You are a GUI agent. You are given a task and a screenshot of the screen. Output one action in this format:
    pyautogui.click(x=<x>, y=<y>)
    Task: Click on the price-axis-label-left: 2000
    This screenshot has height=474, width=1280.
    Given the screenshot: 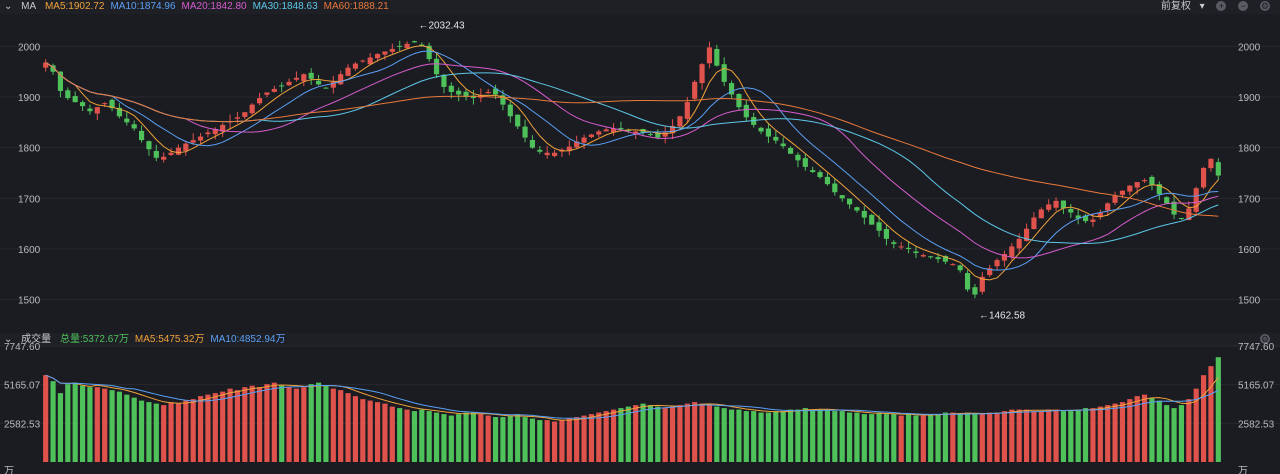 What is the action you would take?
    pyautogui.click(x=29, y=47)
    